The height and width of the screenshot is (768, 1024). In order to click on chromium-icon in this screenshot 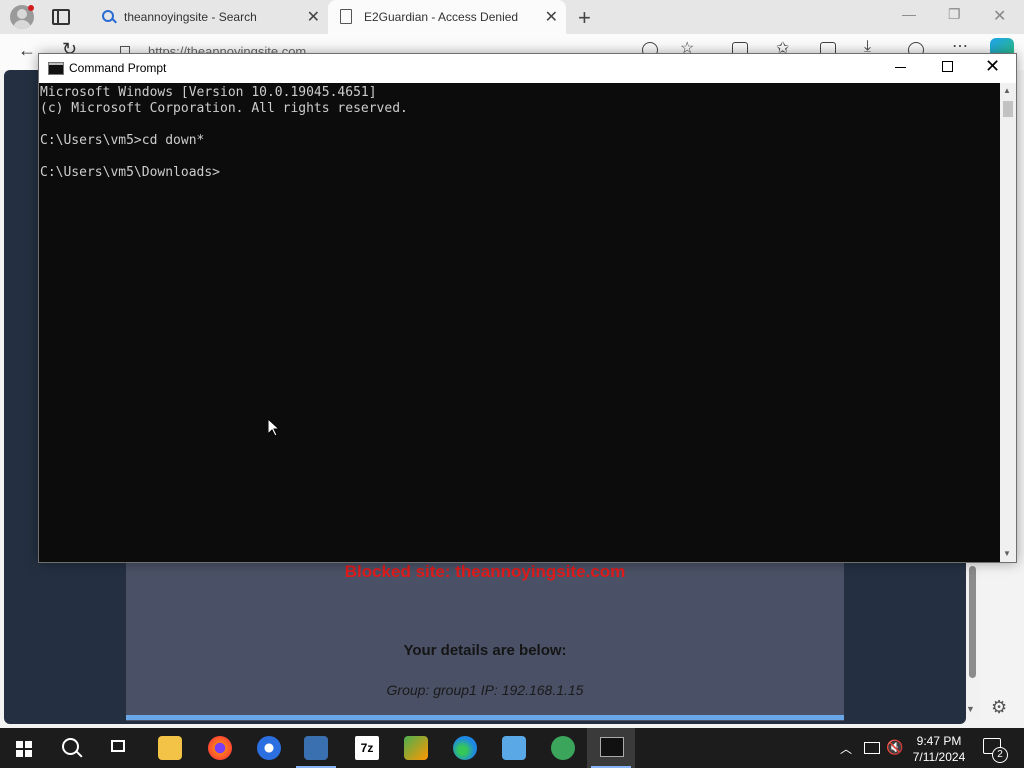, I will do `click(269, 748)`.